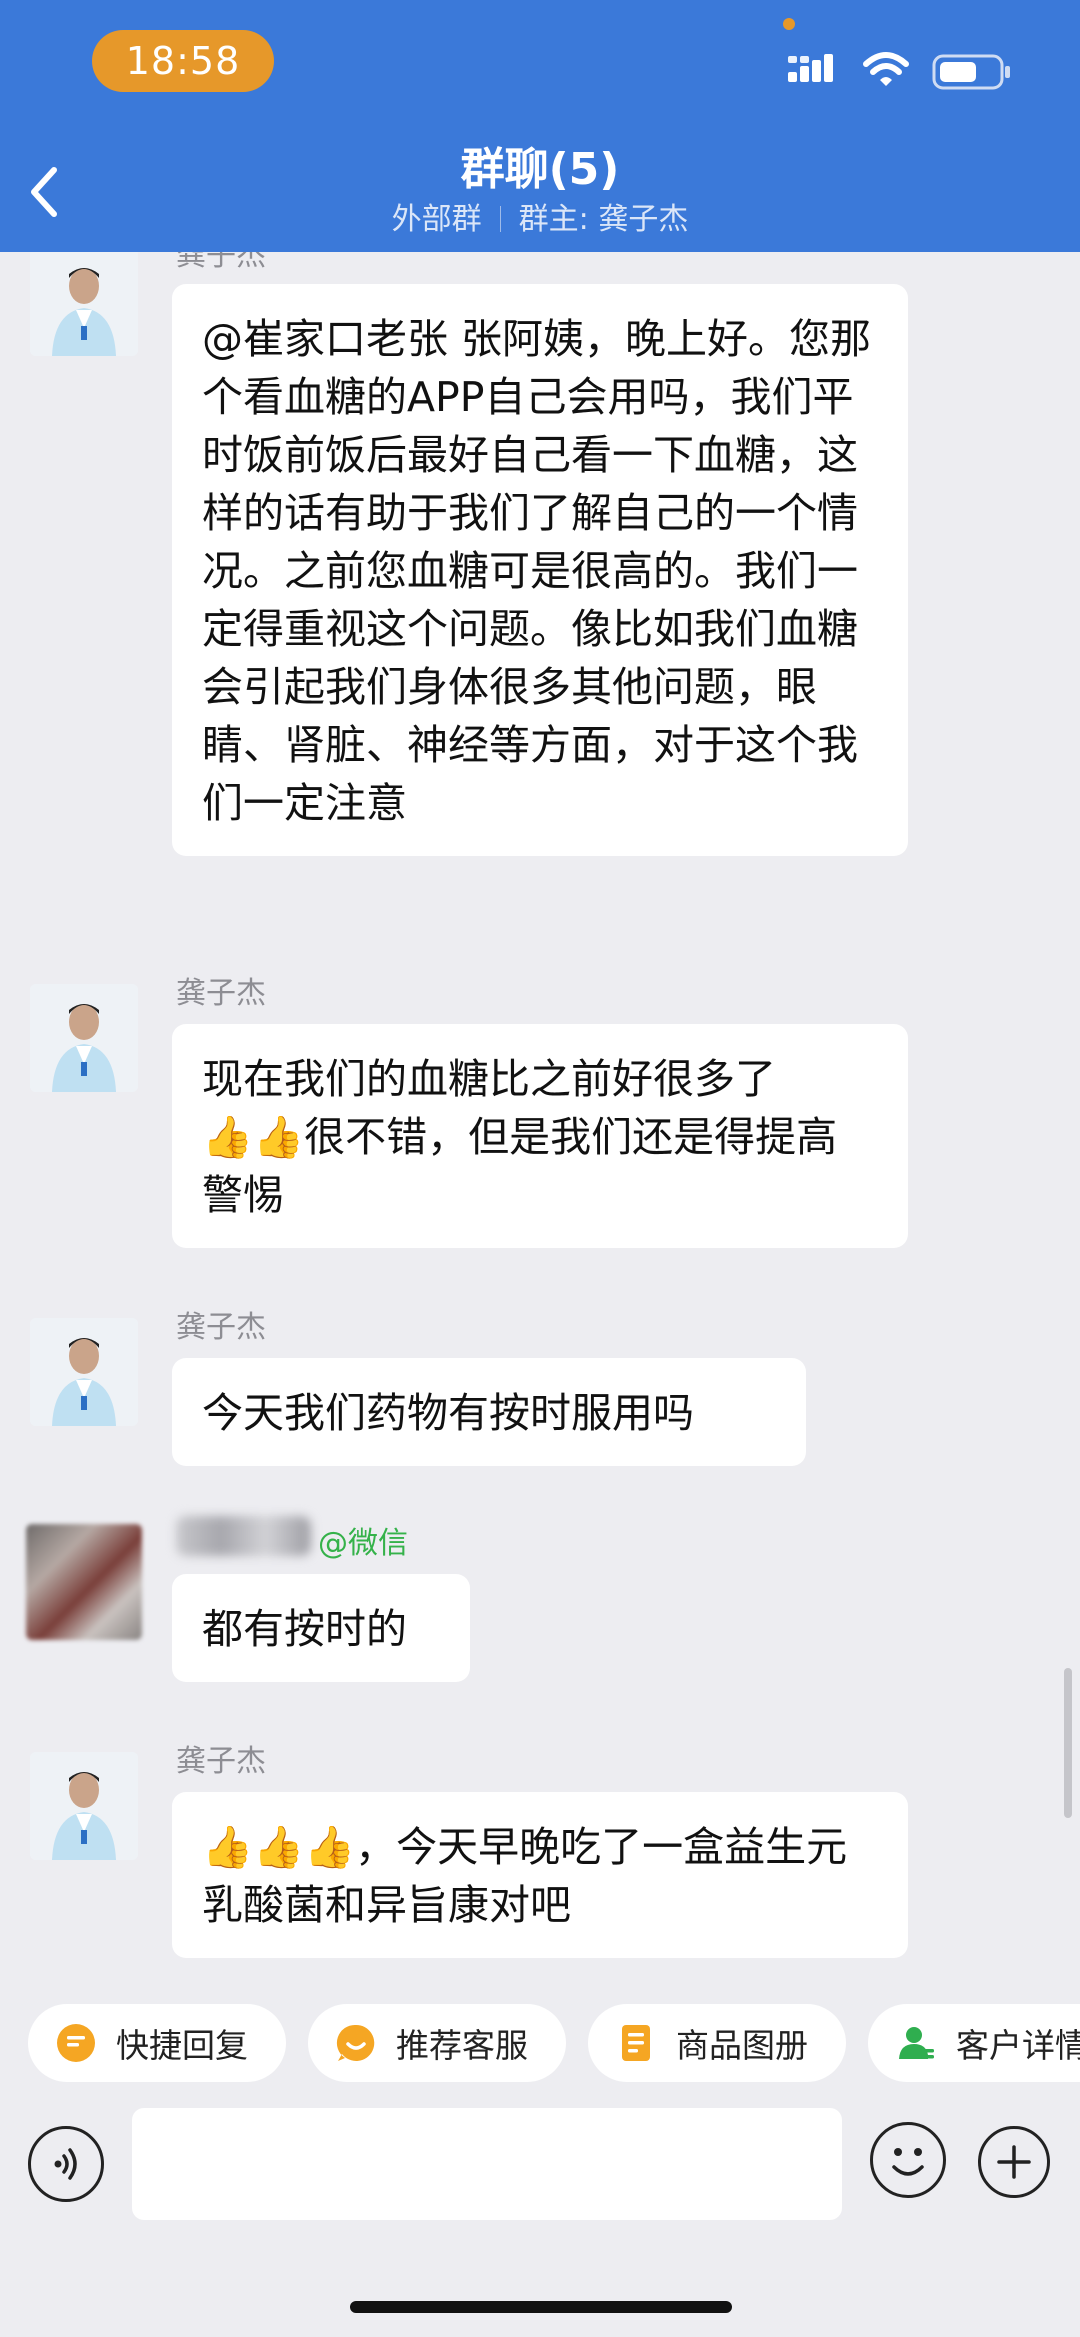  Describe the element at coordinates (183, 61) in the screenshot. I see `status-time: 18:58` at that location.